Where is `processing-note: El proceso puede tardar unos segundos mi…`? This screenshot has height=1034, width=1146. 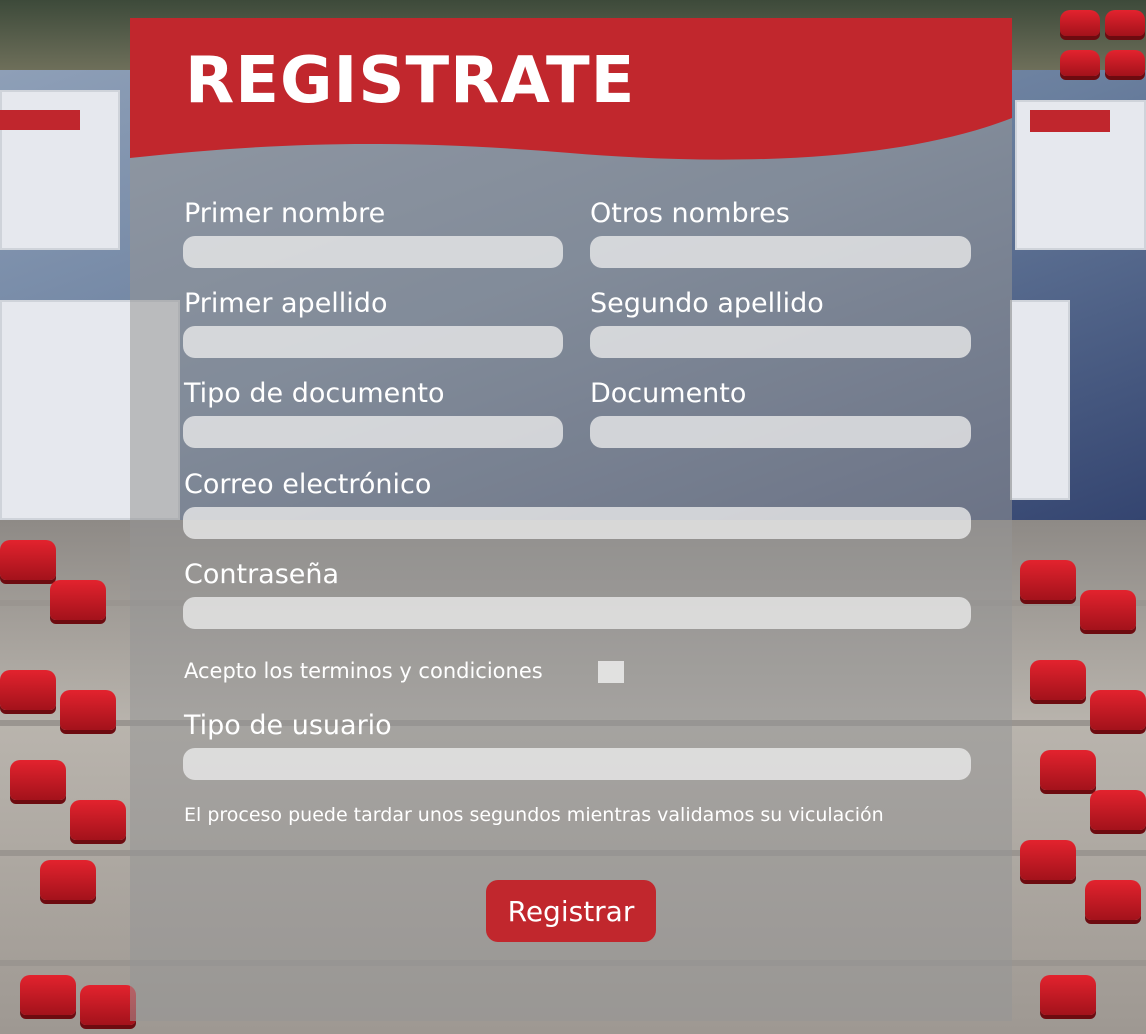
processing-note: El proceso puede tardar unos segundos mi… is located at coordinates (534, 815).